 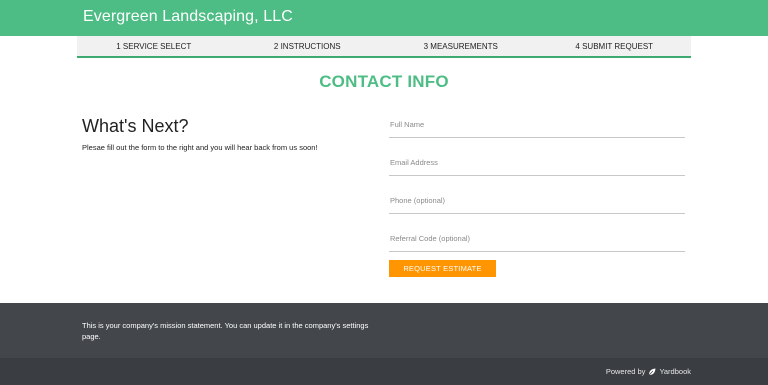 What do you see at coordinates (537, 165) in the screenshot?
I see `email-input` at bounding box center [537, 165].